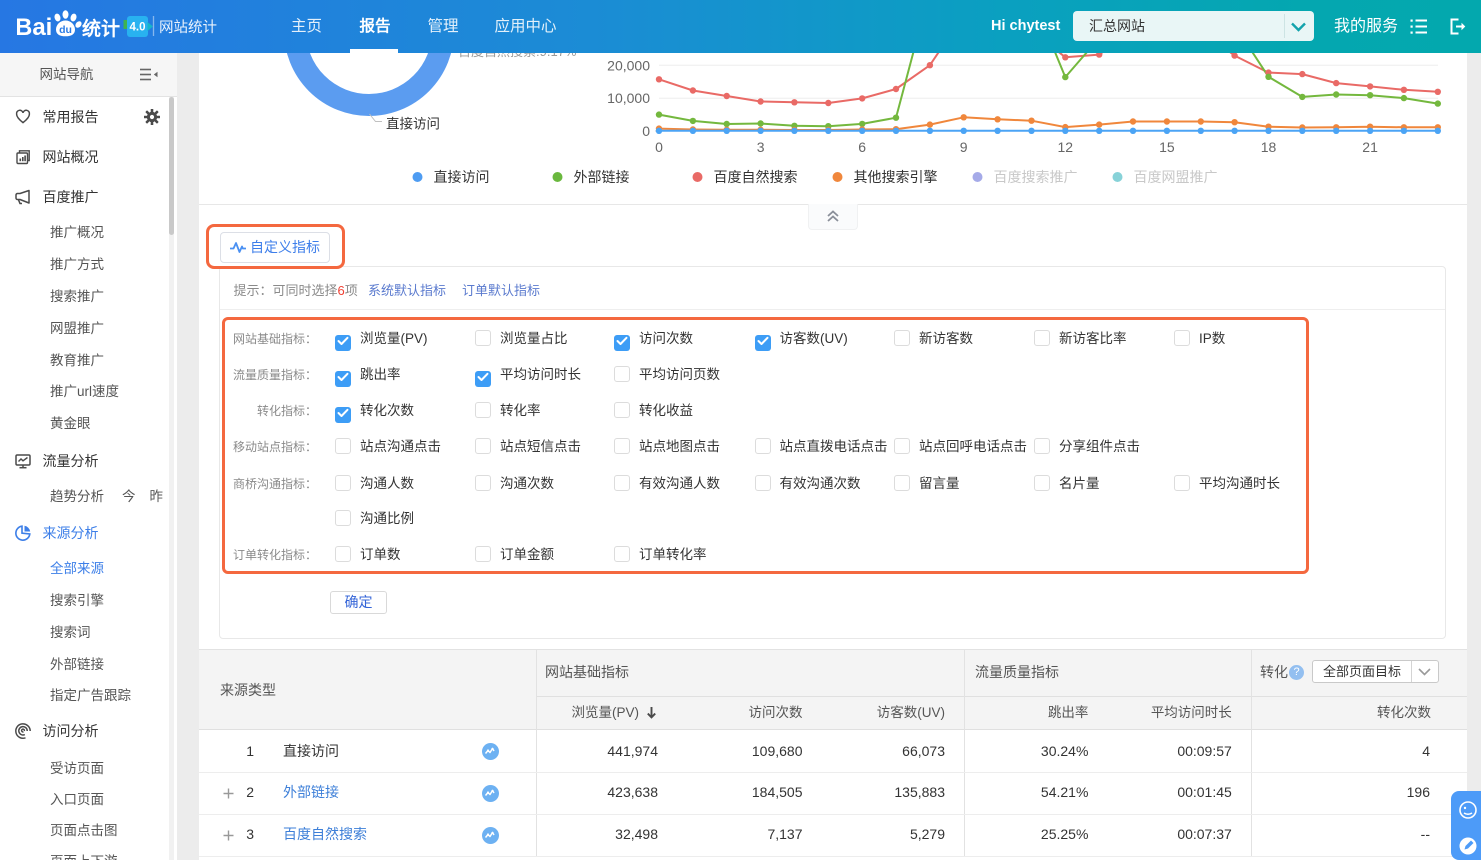  Describe the element at coordinates (138, 28) in the screenshot. I see `svg-text: 4.0` at that location.